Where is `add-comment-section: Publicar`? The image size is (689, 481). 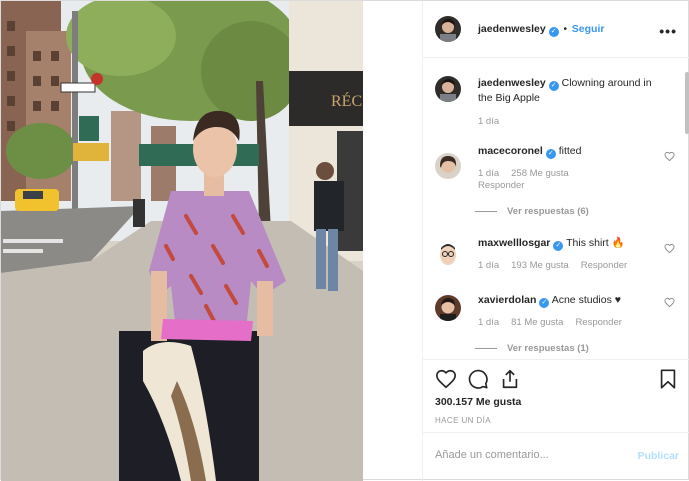 add-comment-section: Publicar is located at coordinates (556, 456).